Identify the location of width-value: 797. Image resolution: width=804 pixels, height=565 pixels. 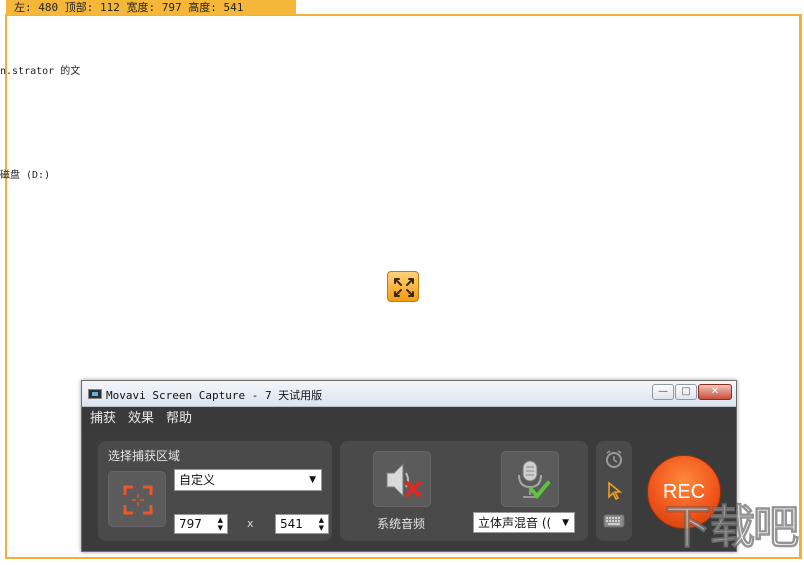
(190, 524).